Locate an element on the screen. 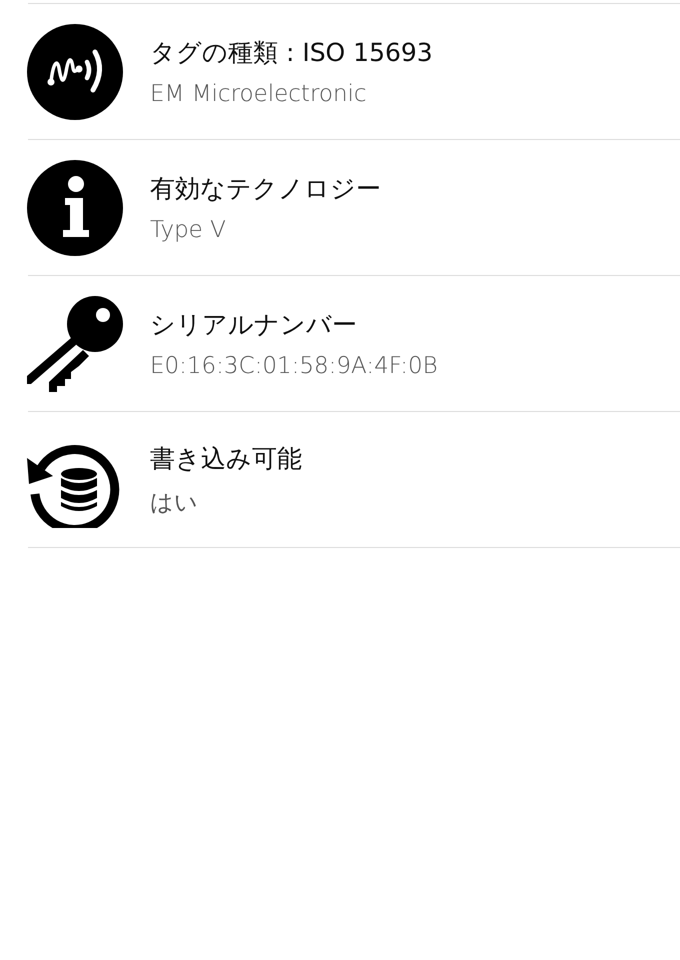 The image size is (680, 960). row-title: シリアルナンバー is located at coordinates (254, 325).